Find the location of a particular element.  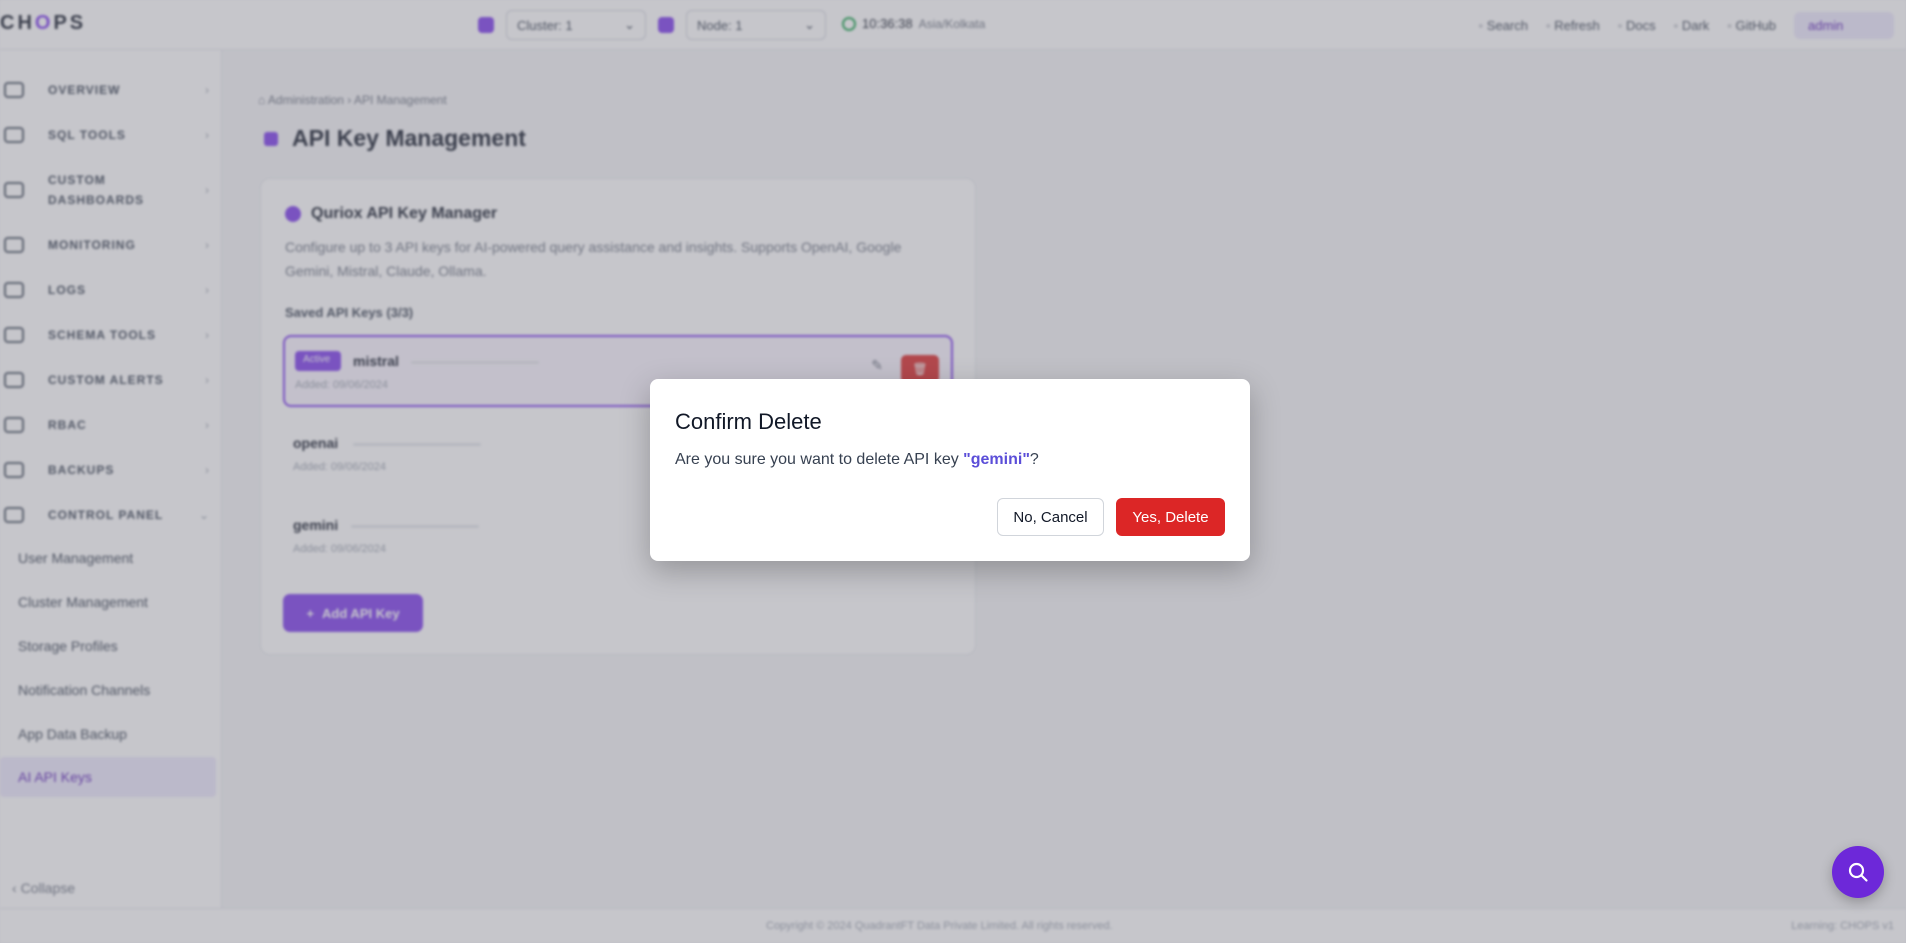

dialog-key-name: "gemini" is located at coordinates (996, 459).